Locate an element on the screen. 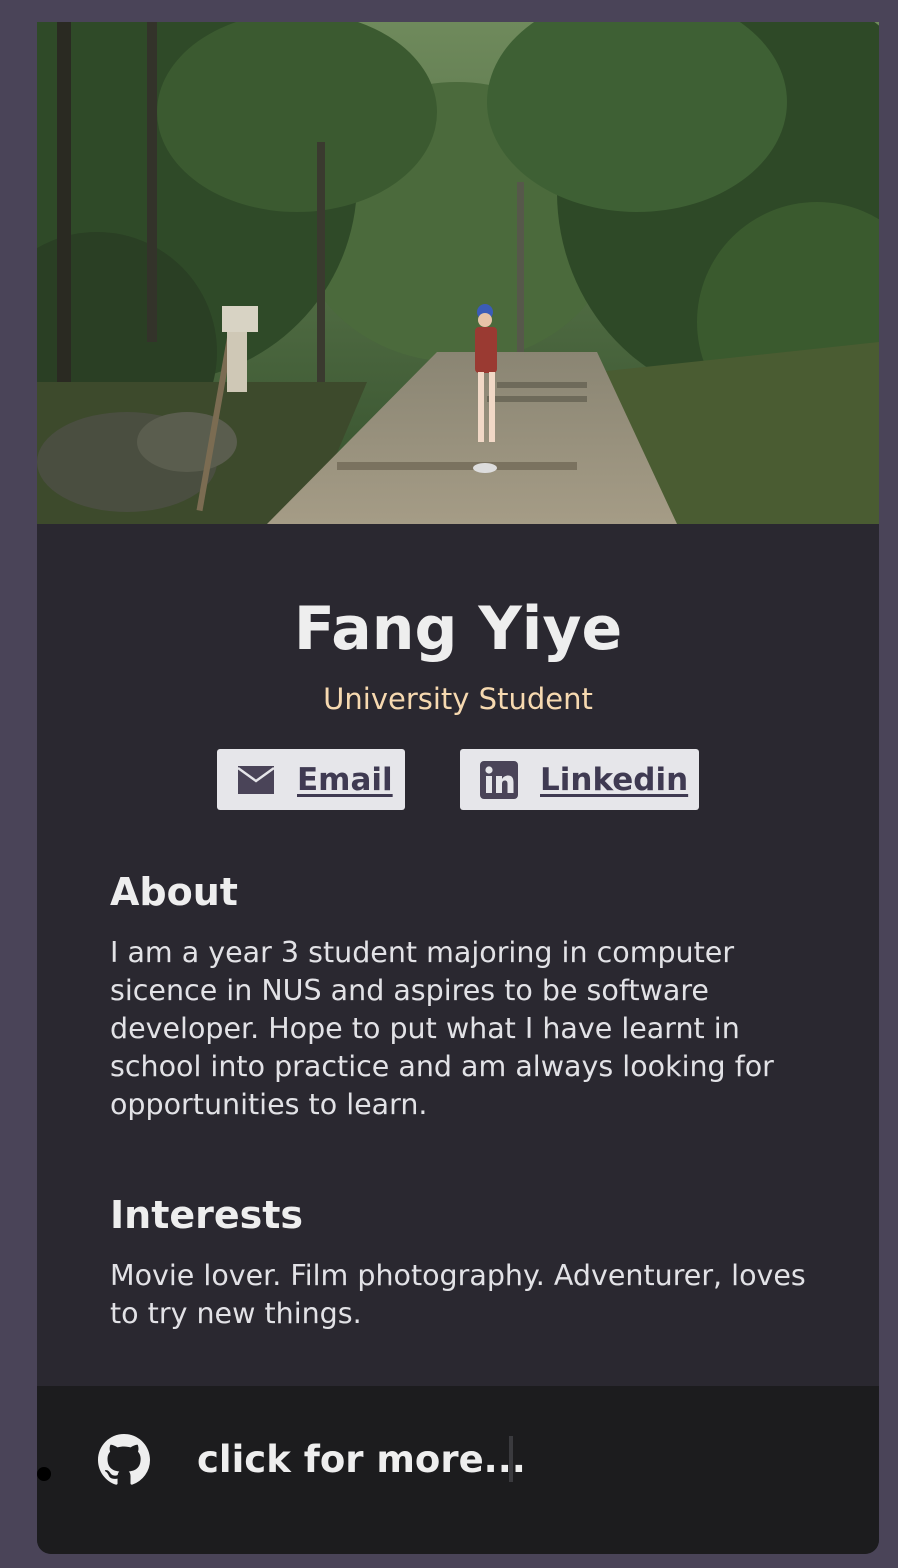 This screenshot has height=1568, width=898. github-icon is located at coordinates (124, 1460).